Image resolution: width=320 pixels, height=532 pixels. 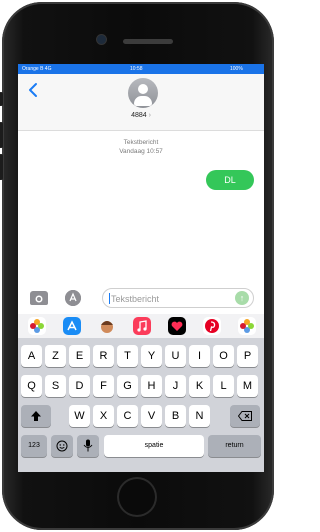 I want to click on key-x: X, so click(x=103, y=416).